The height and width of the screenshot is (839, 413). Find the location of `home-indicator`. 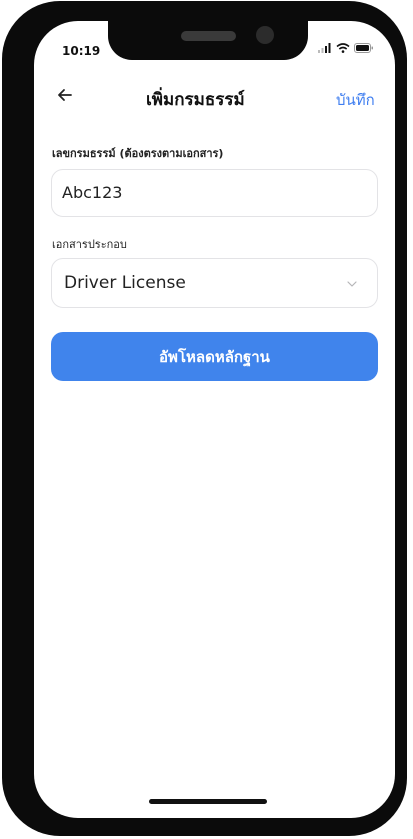

home-indicator is located at coordinates (208, 801).